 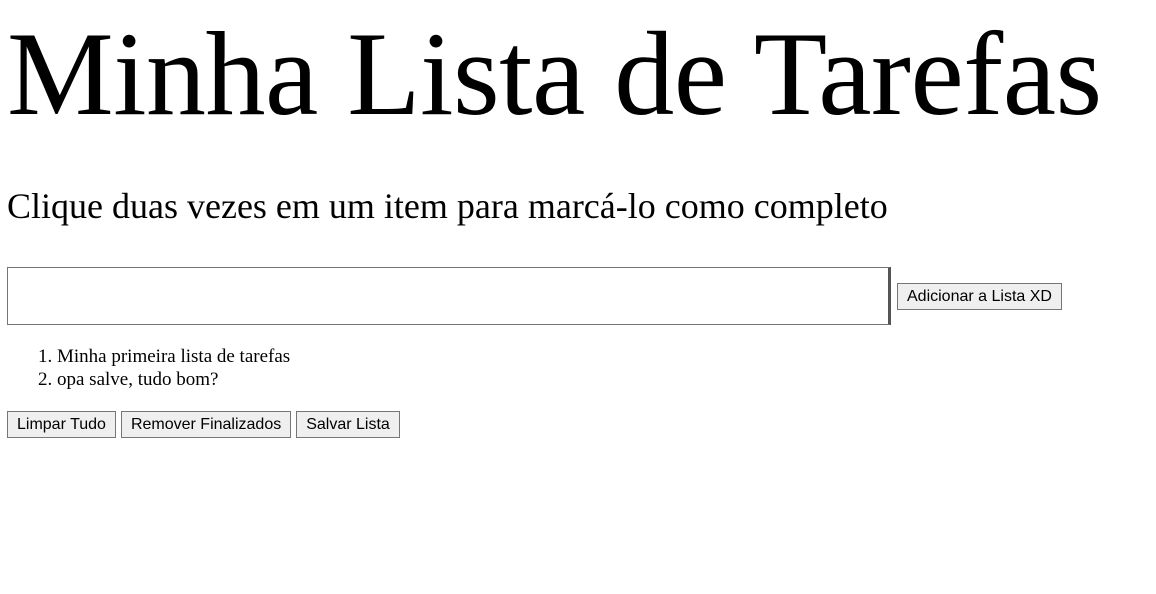 I want to click on clear-all-button: Limpar Tudo, so click(x=61, y=424).